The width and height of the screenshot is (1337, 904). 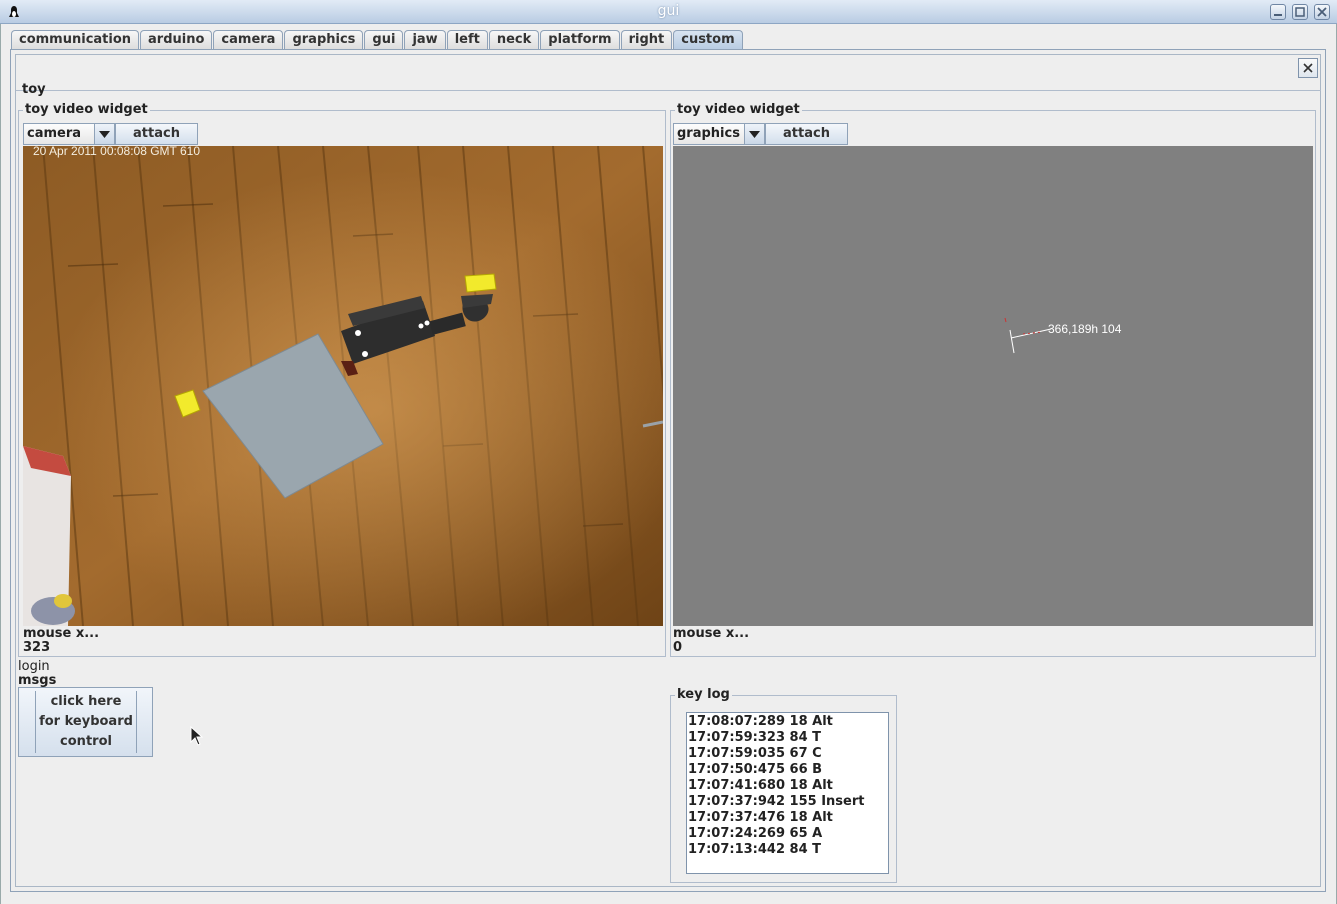 I want to click on close-window-button, so click(x=1322, y=12).